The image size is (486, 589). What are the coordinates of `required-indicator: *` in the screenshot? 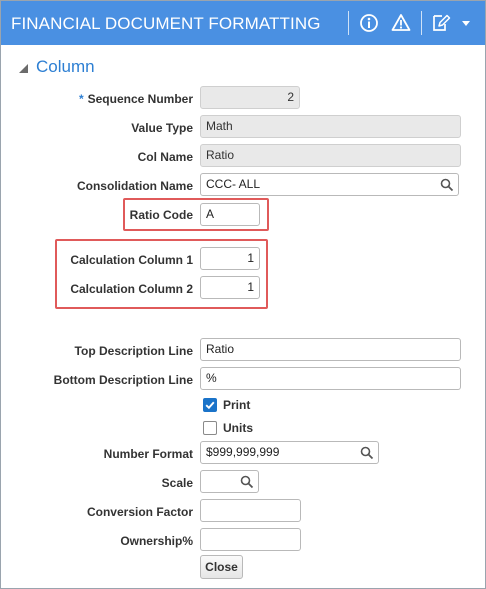 It's located at (81, 99).